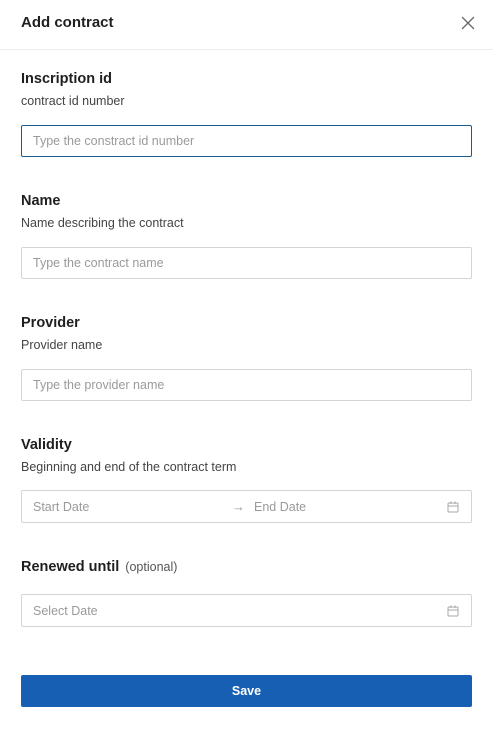 This screenshot has width=493, height=739. Describe the element at coordinates (246, 25) in the screenshot. I see `dialog-header: Add contract` at that location.